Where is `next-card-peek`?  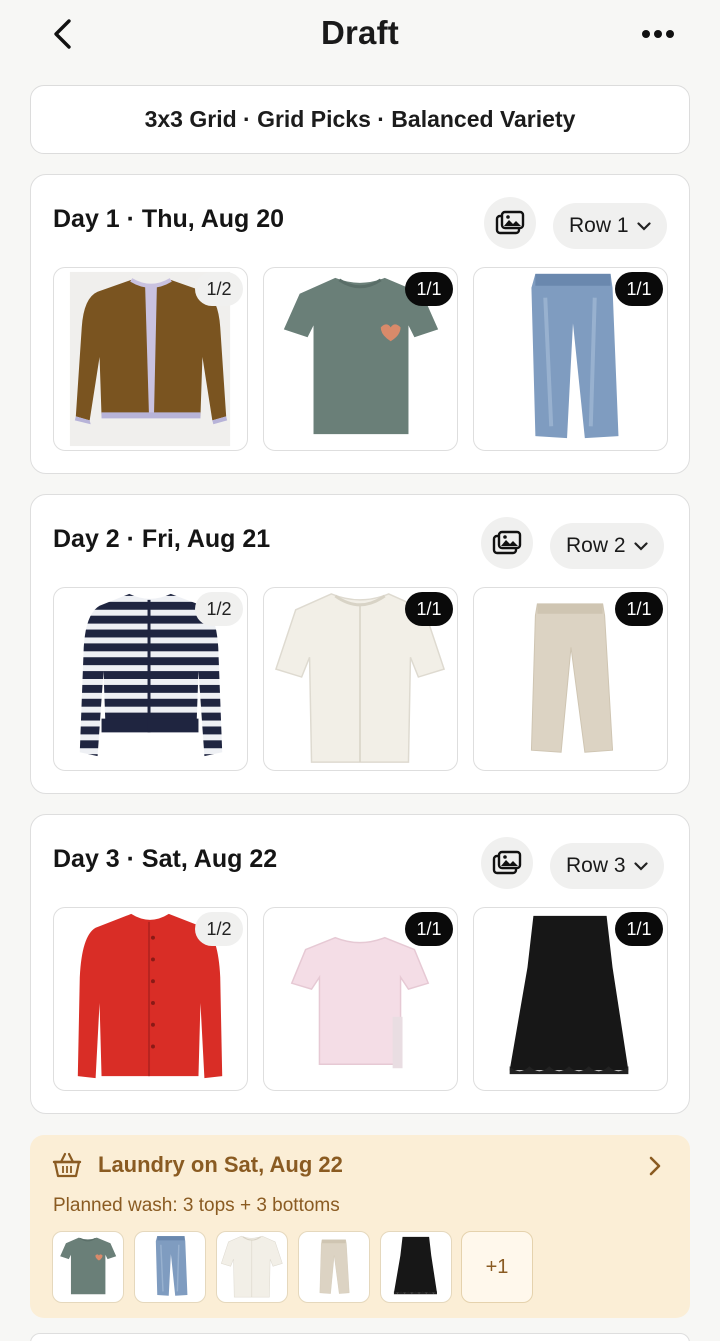 next-card-peek is located at coordinates (360, 1337).